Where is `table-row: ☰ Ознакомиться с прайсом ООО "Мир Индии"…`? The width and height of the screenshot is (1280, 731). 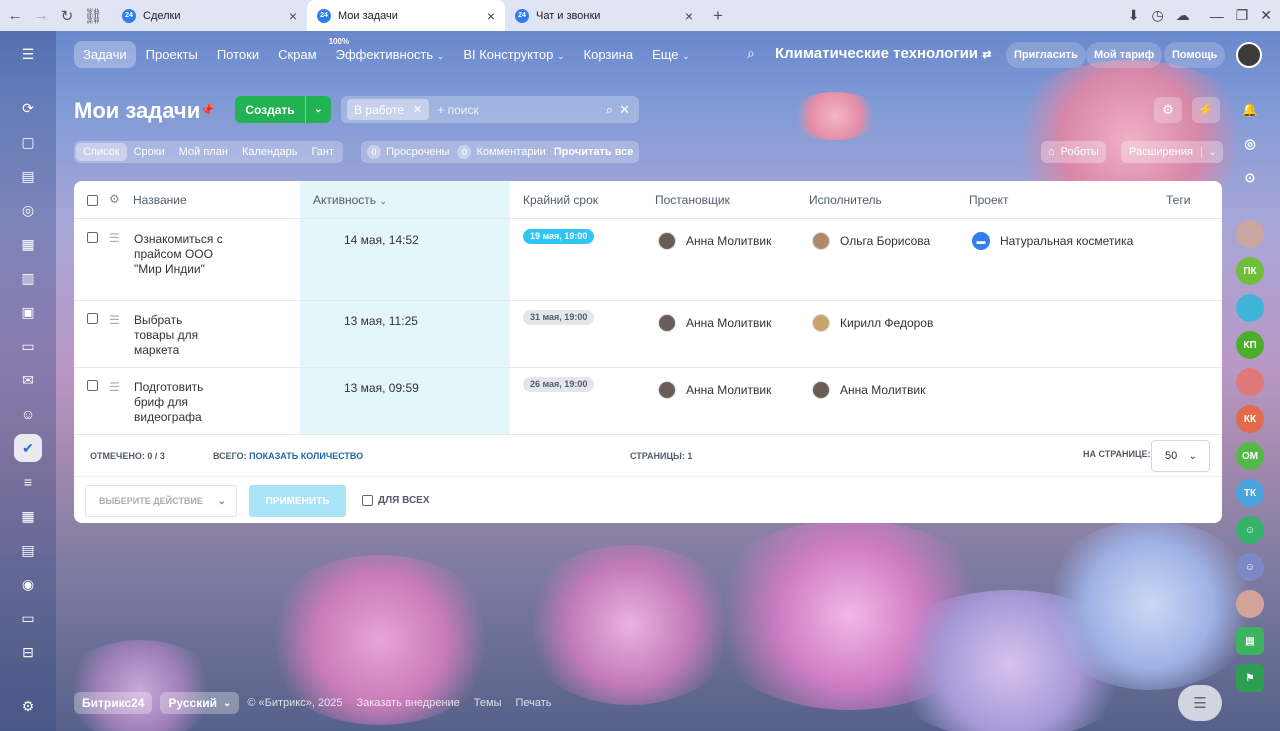
table-row: ☰ Ознакомиться с прайсом ООО "Мир Индии"… is located at coordinates (648, 260).